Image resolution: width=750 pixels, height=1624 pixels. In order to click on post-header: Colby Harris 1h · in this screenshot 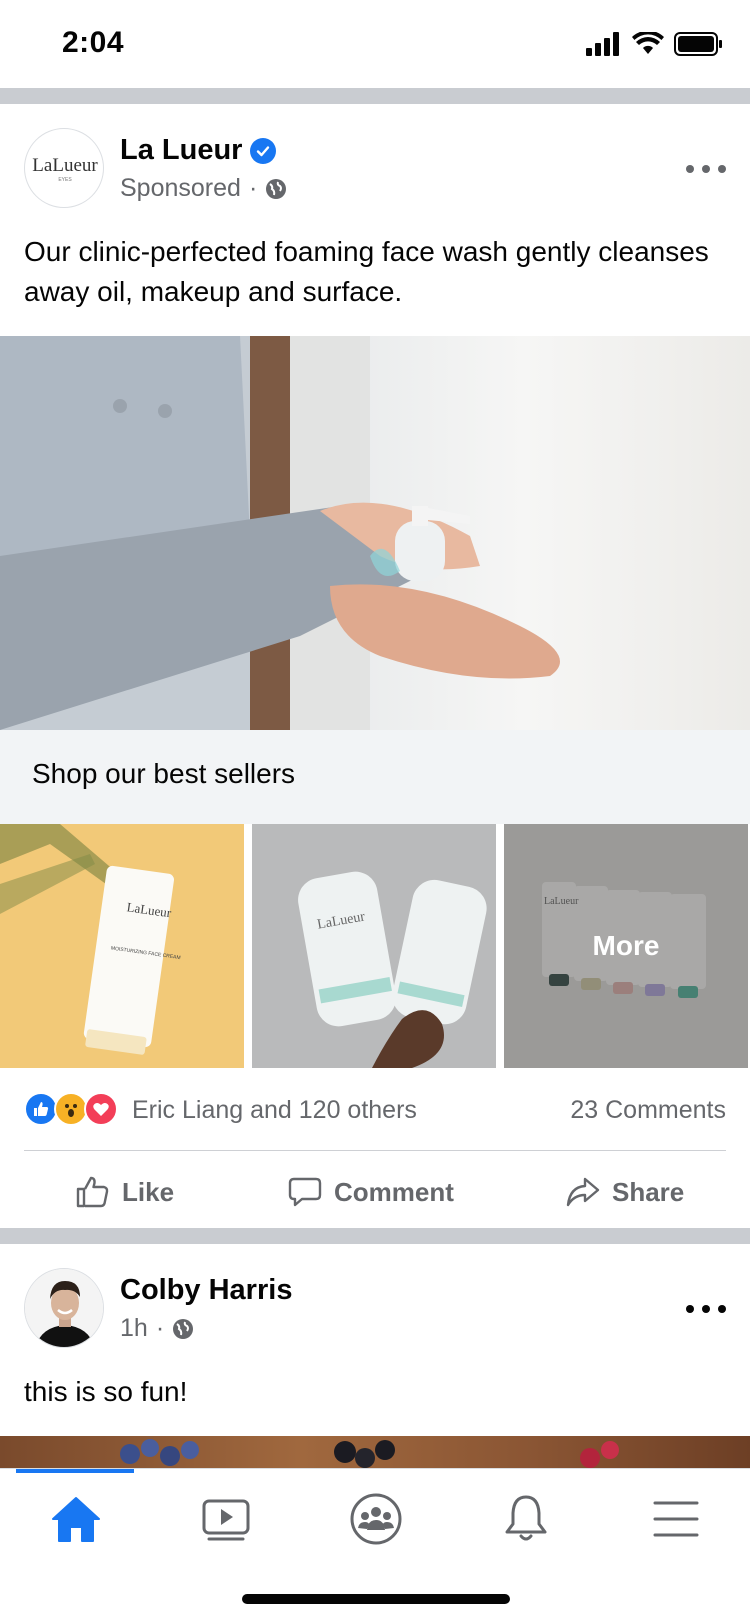, I will do `click(375, 1309)`.